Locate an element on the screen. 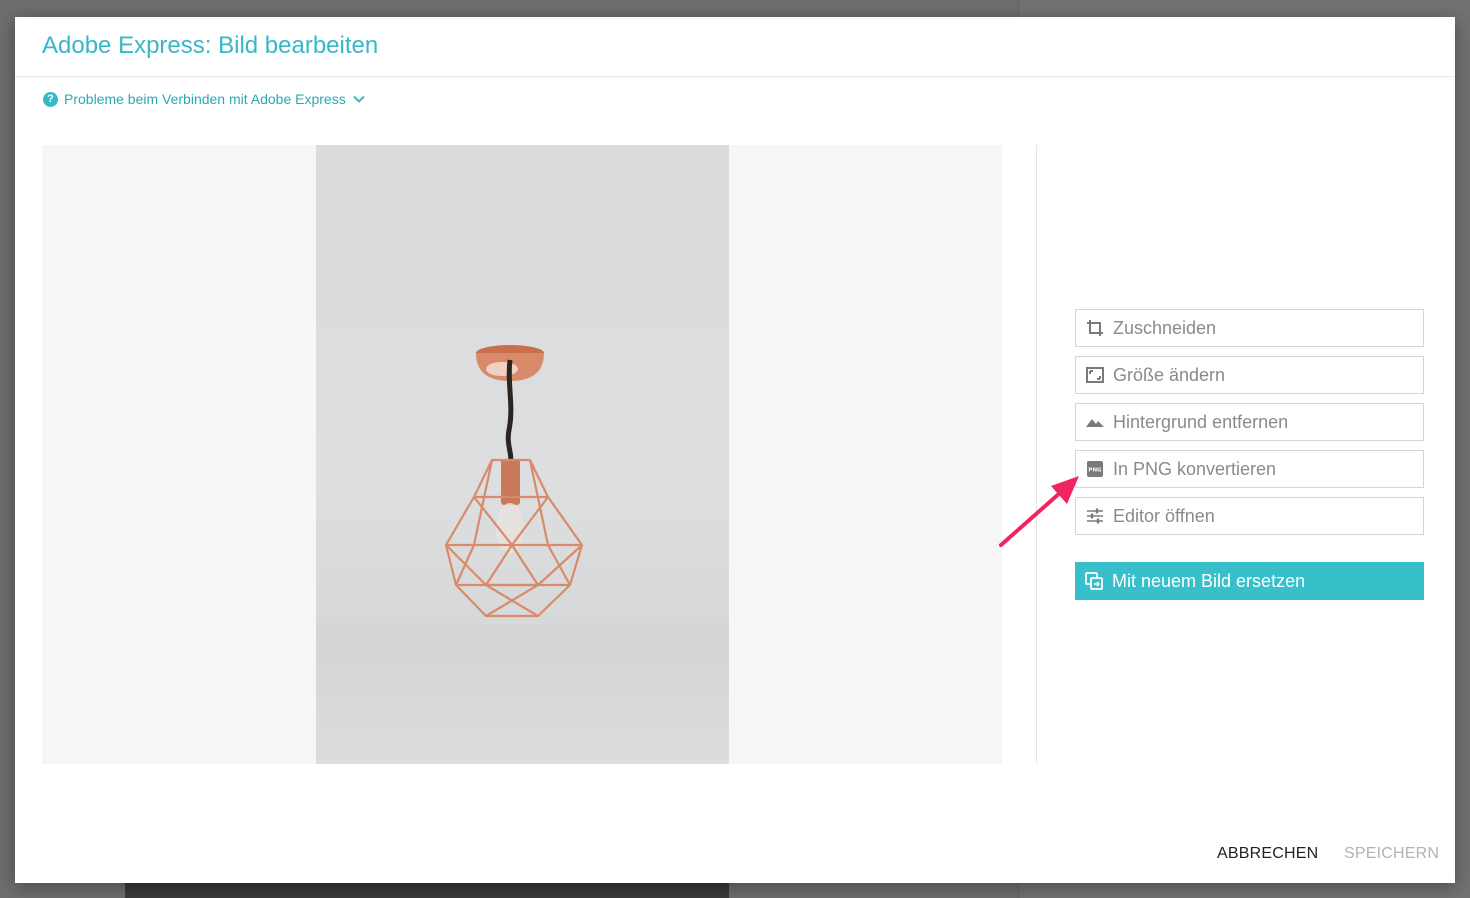  dialog-title: Adobe Express: Bild bearbeiten is located at coordinates (210, 45).